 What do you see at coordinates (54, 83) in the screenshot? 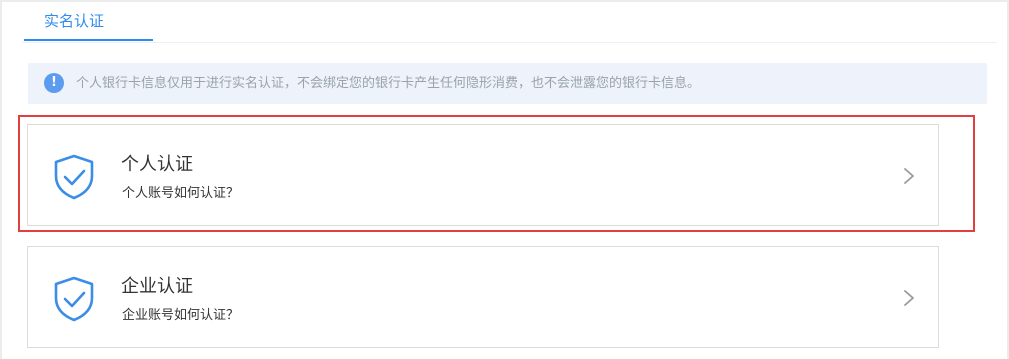
I see `info-icon: !` at bounding box center [54, 83].